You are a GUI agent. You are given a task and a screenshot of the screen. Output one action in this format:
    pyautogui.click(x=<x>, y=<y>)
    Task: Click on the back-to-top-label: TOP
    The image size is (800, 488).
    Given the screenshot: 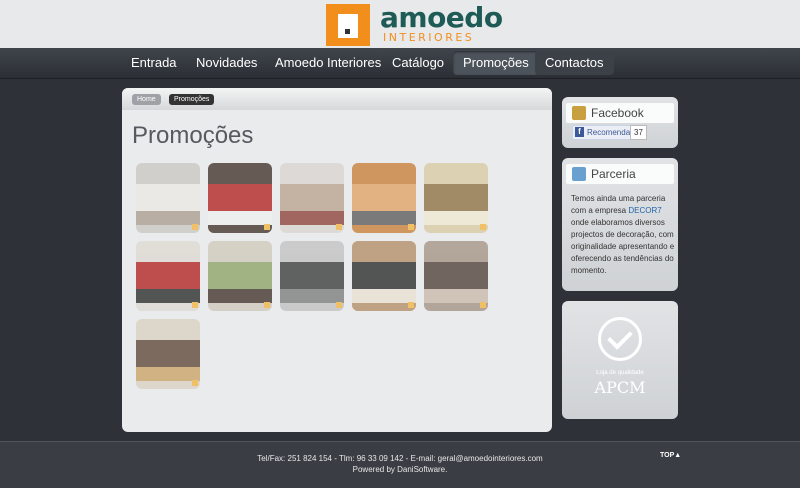 What is the action you would take?
    pyautogui.click(x=667, y=455)
    